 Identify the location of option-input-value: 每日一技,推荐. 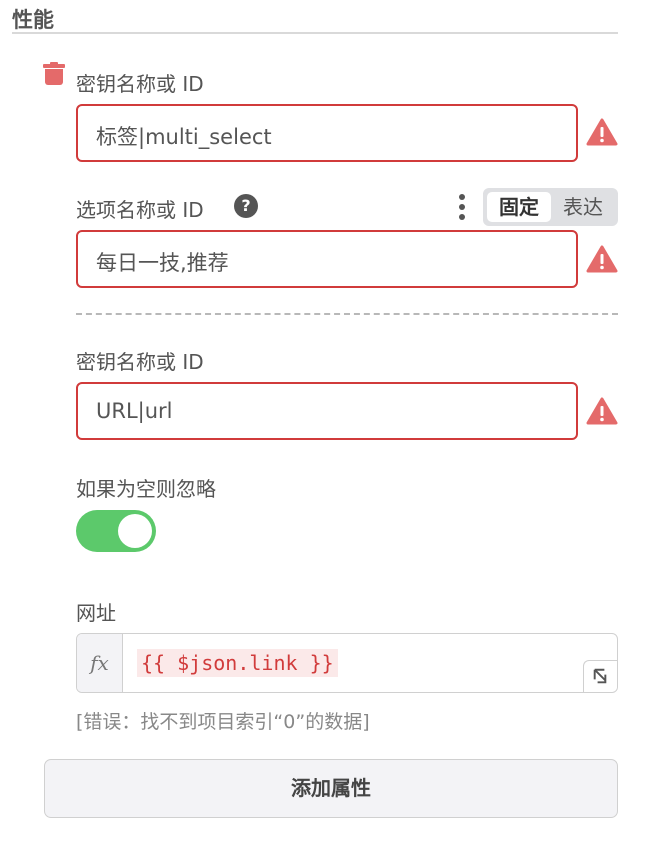
(162, 263).